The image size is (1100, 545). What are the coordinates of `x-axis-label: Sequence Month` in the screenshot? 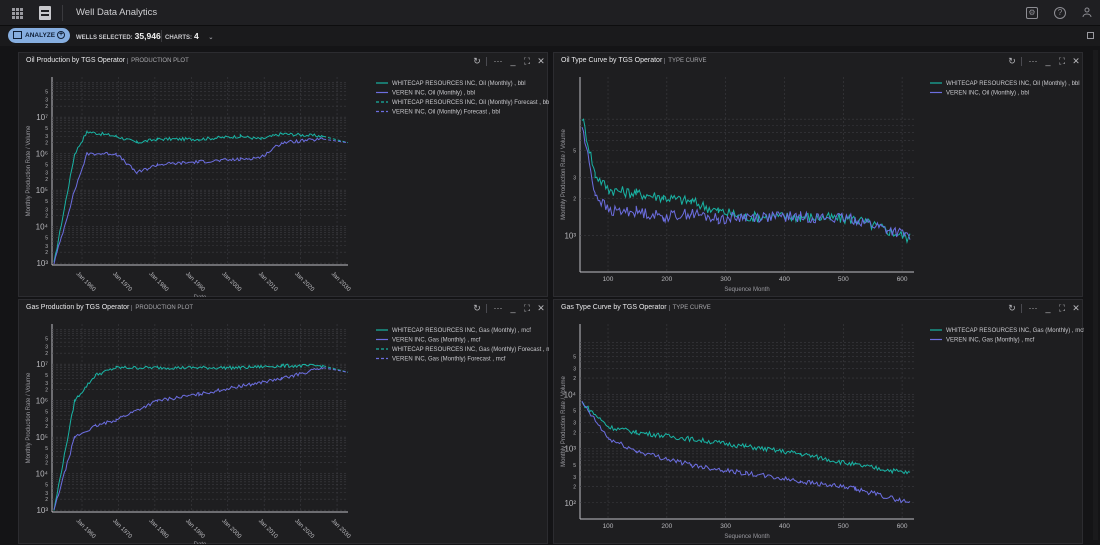 It's located at (746, 537).